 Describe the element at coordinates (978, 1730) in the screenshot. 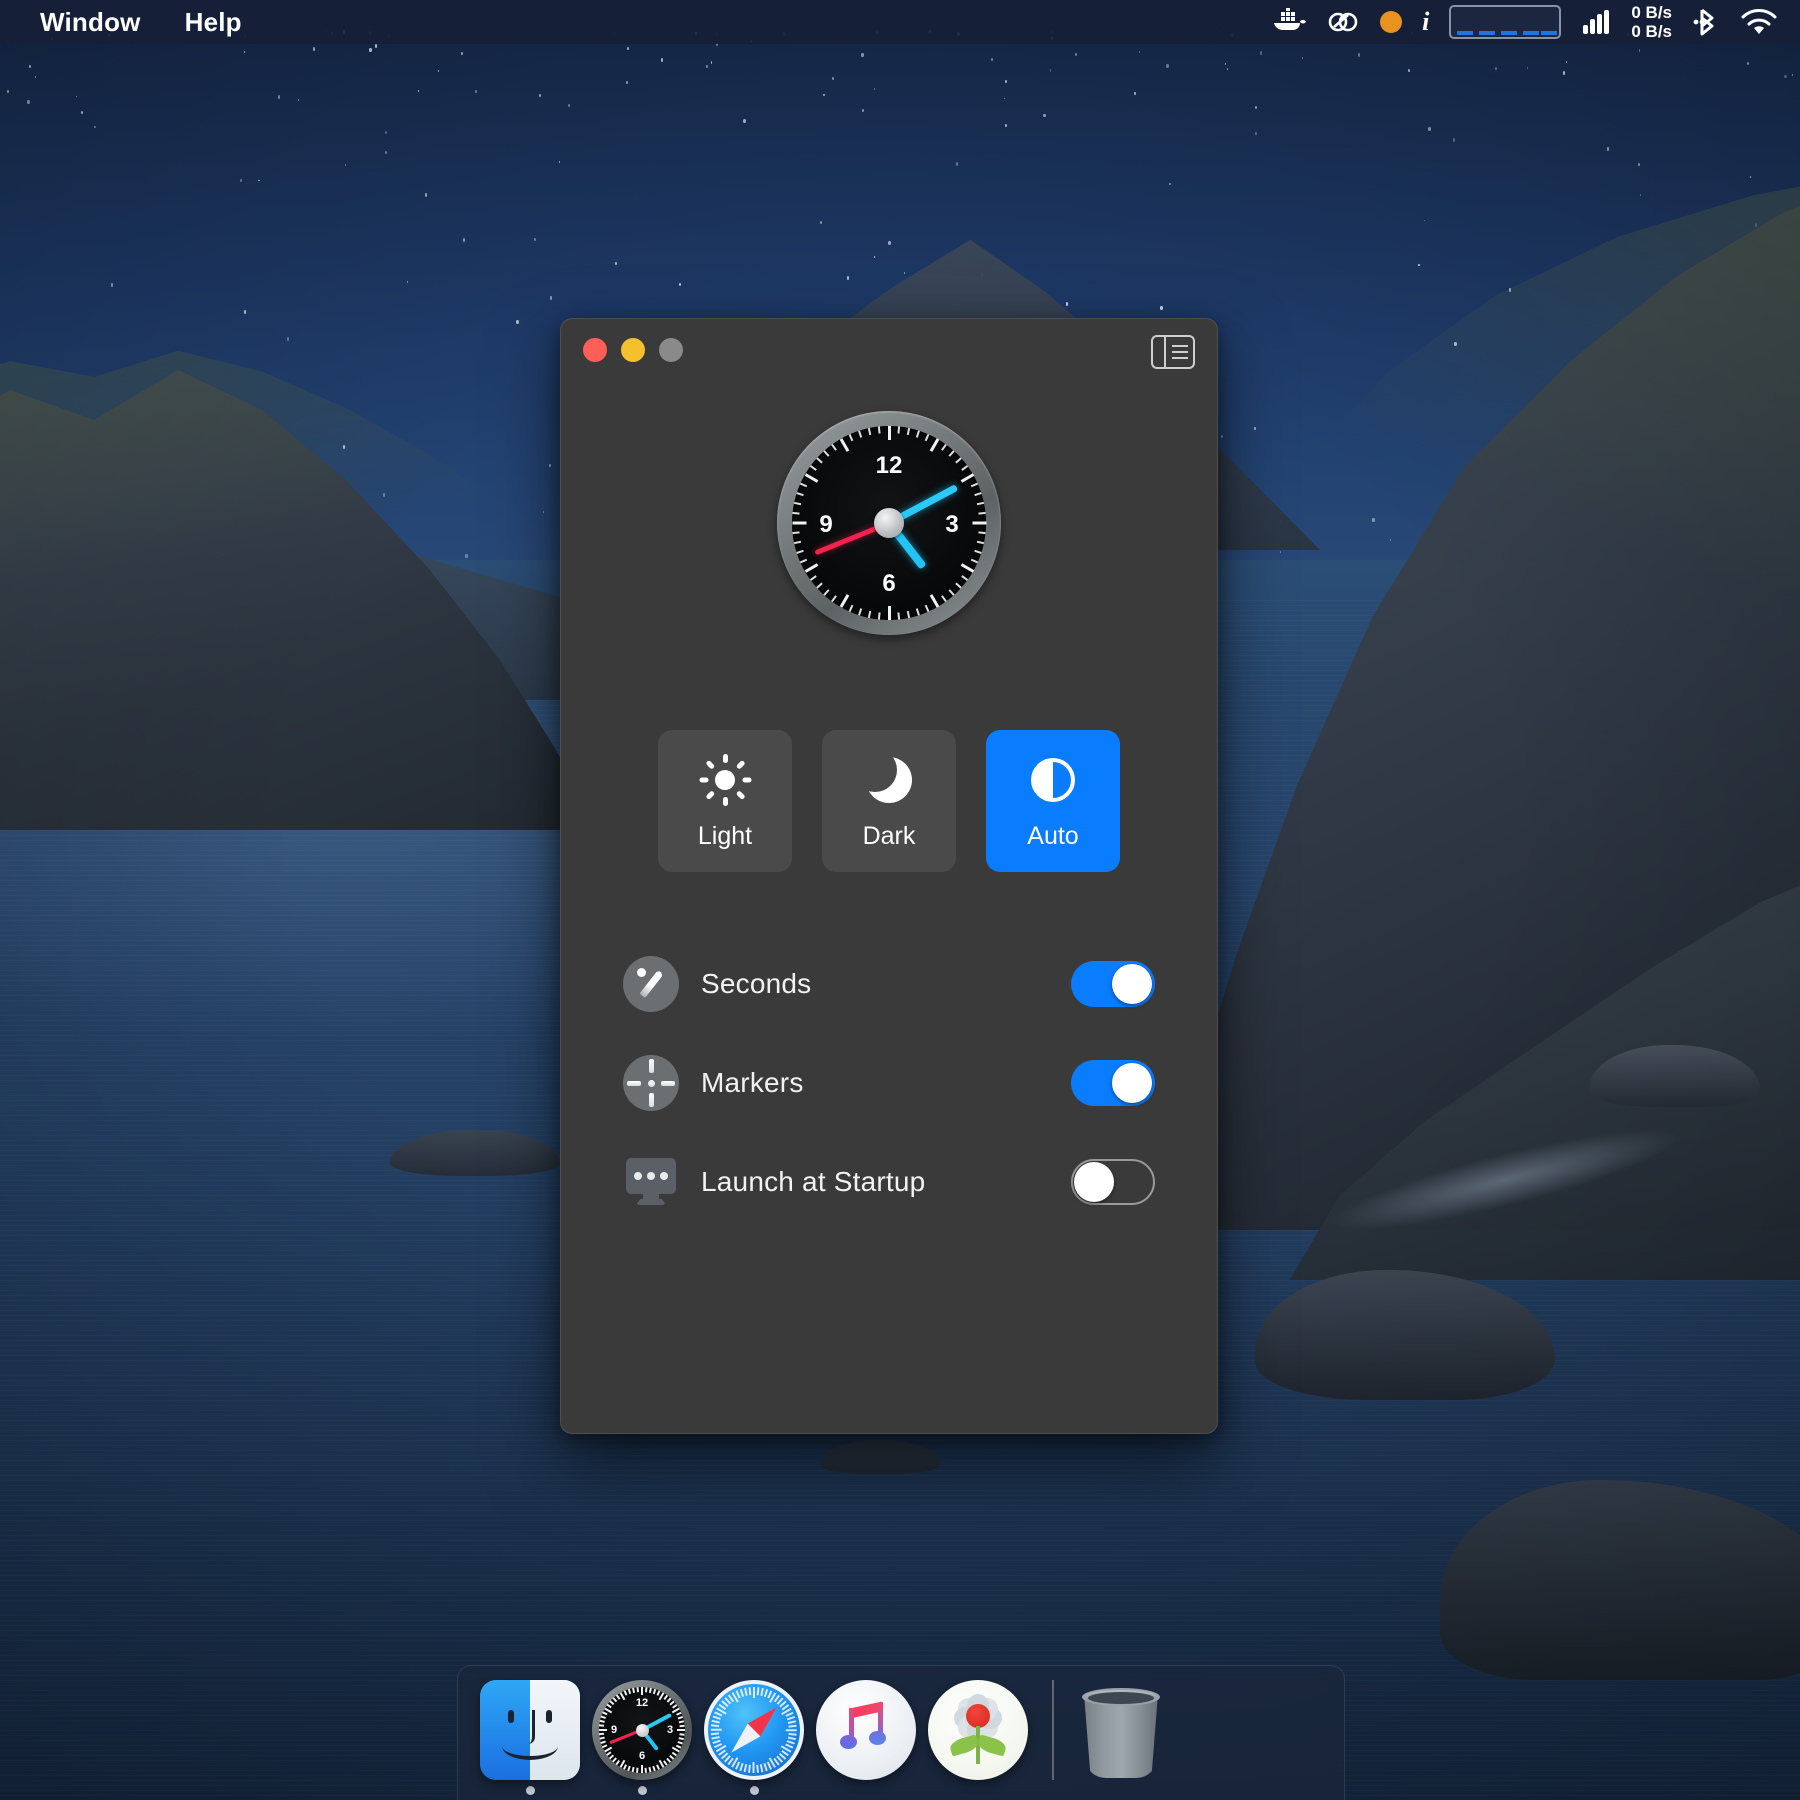

I see `dock-item-photos` at that location.